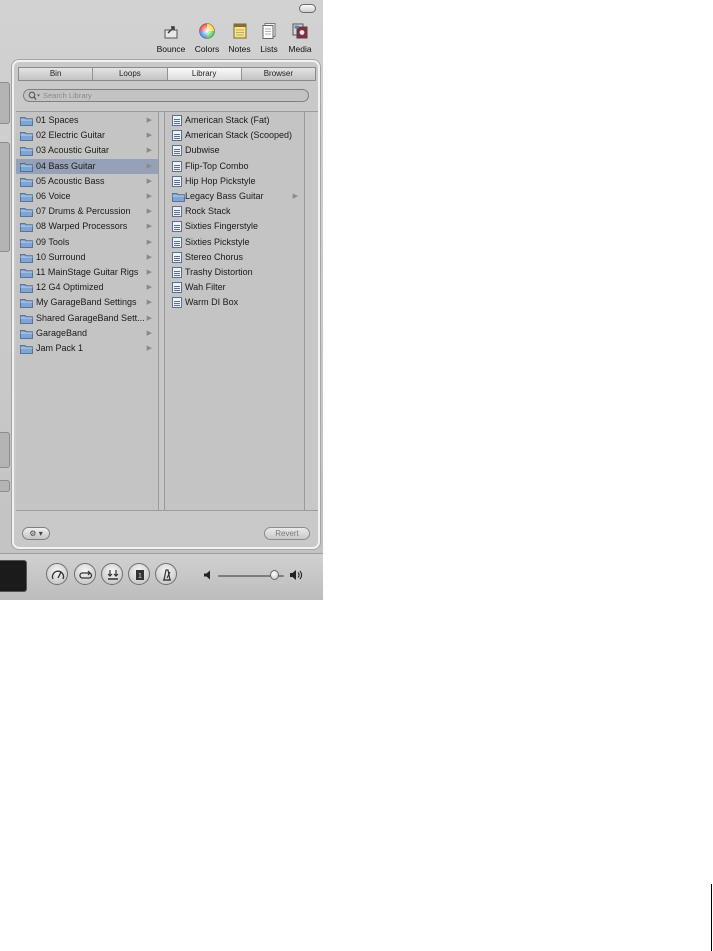 This screenshot has height=951, width=713. I want to click on library-folder-row: 09 Tools ▶, so click(87, 242).